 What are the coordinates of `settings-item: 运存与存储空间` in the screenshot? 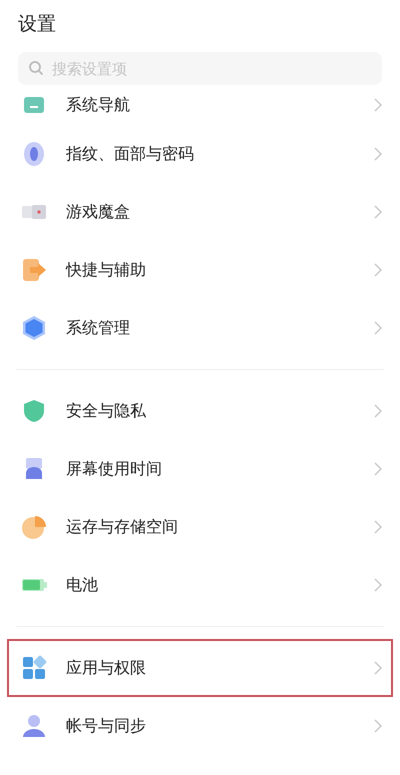 It's located at (200, 527).